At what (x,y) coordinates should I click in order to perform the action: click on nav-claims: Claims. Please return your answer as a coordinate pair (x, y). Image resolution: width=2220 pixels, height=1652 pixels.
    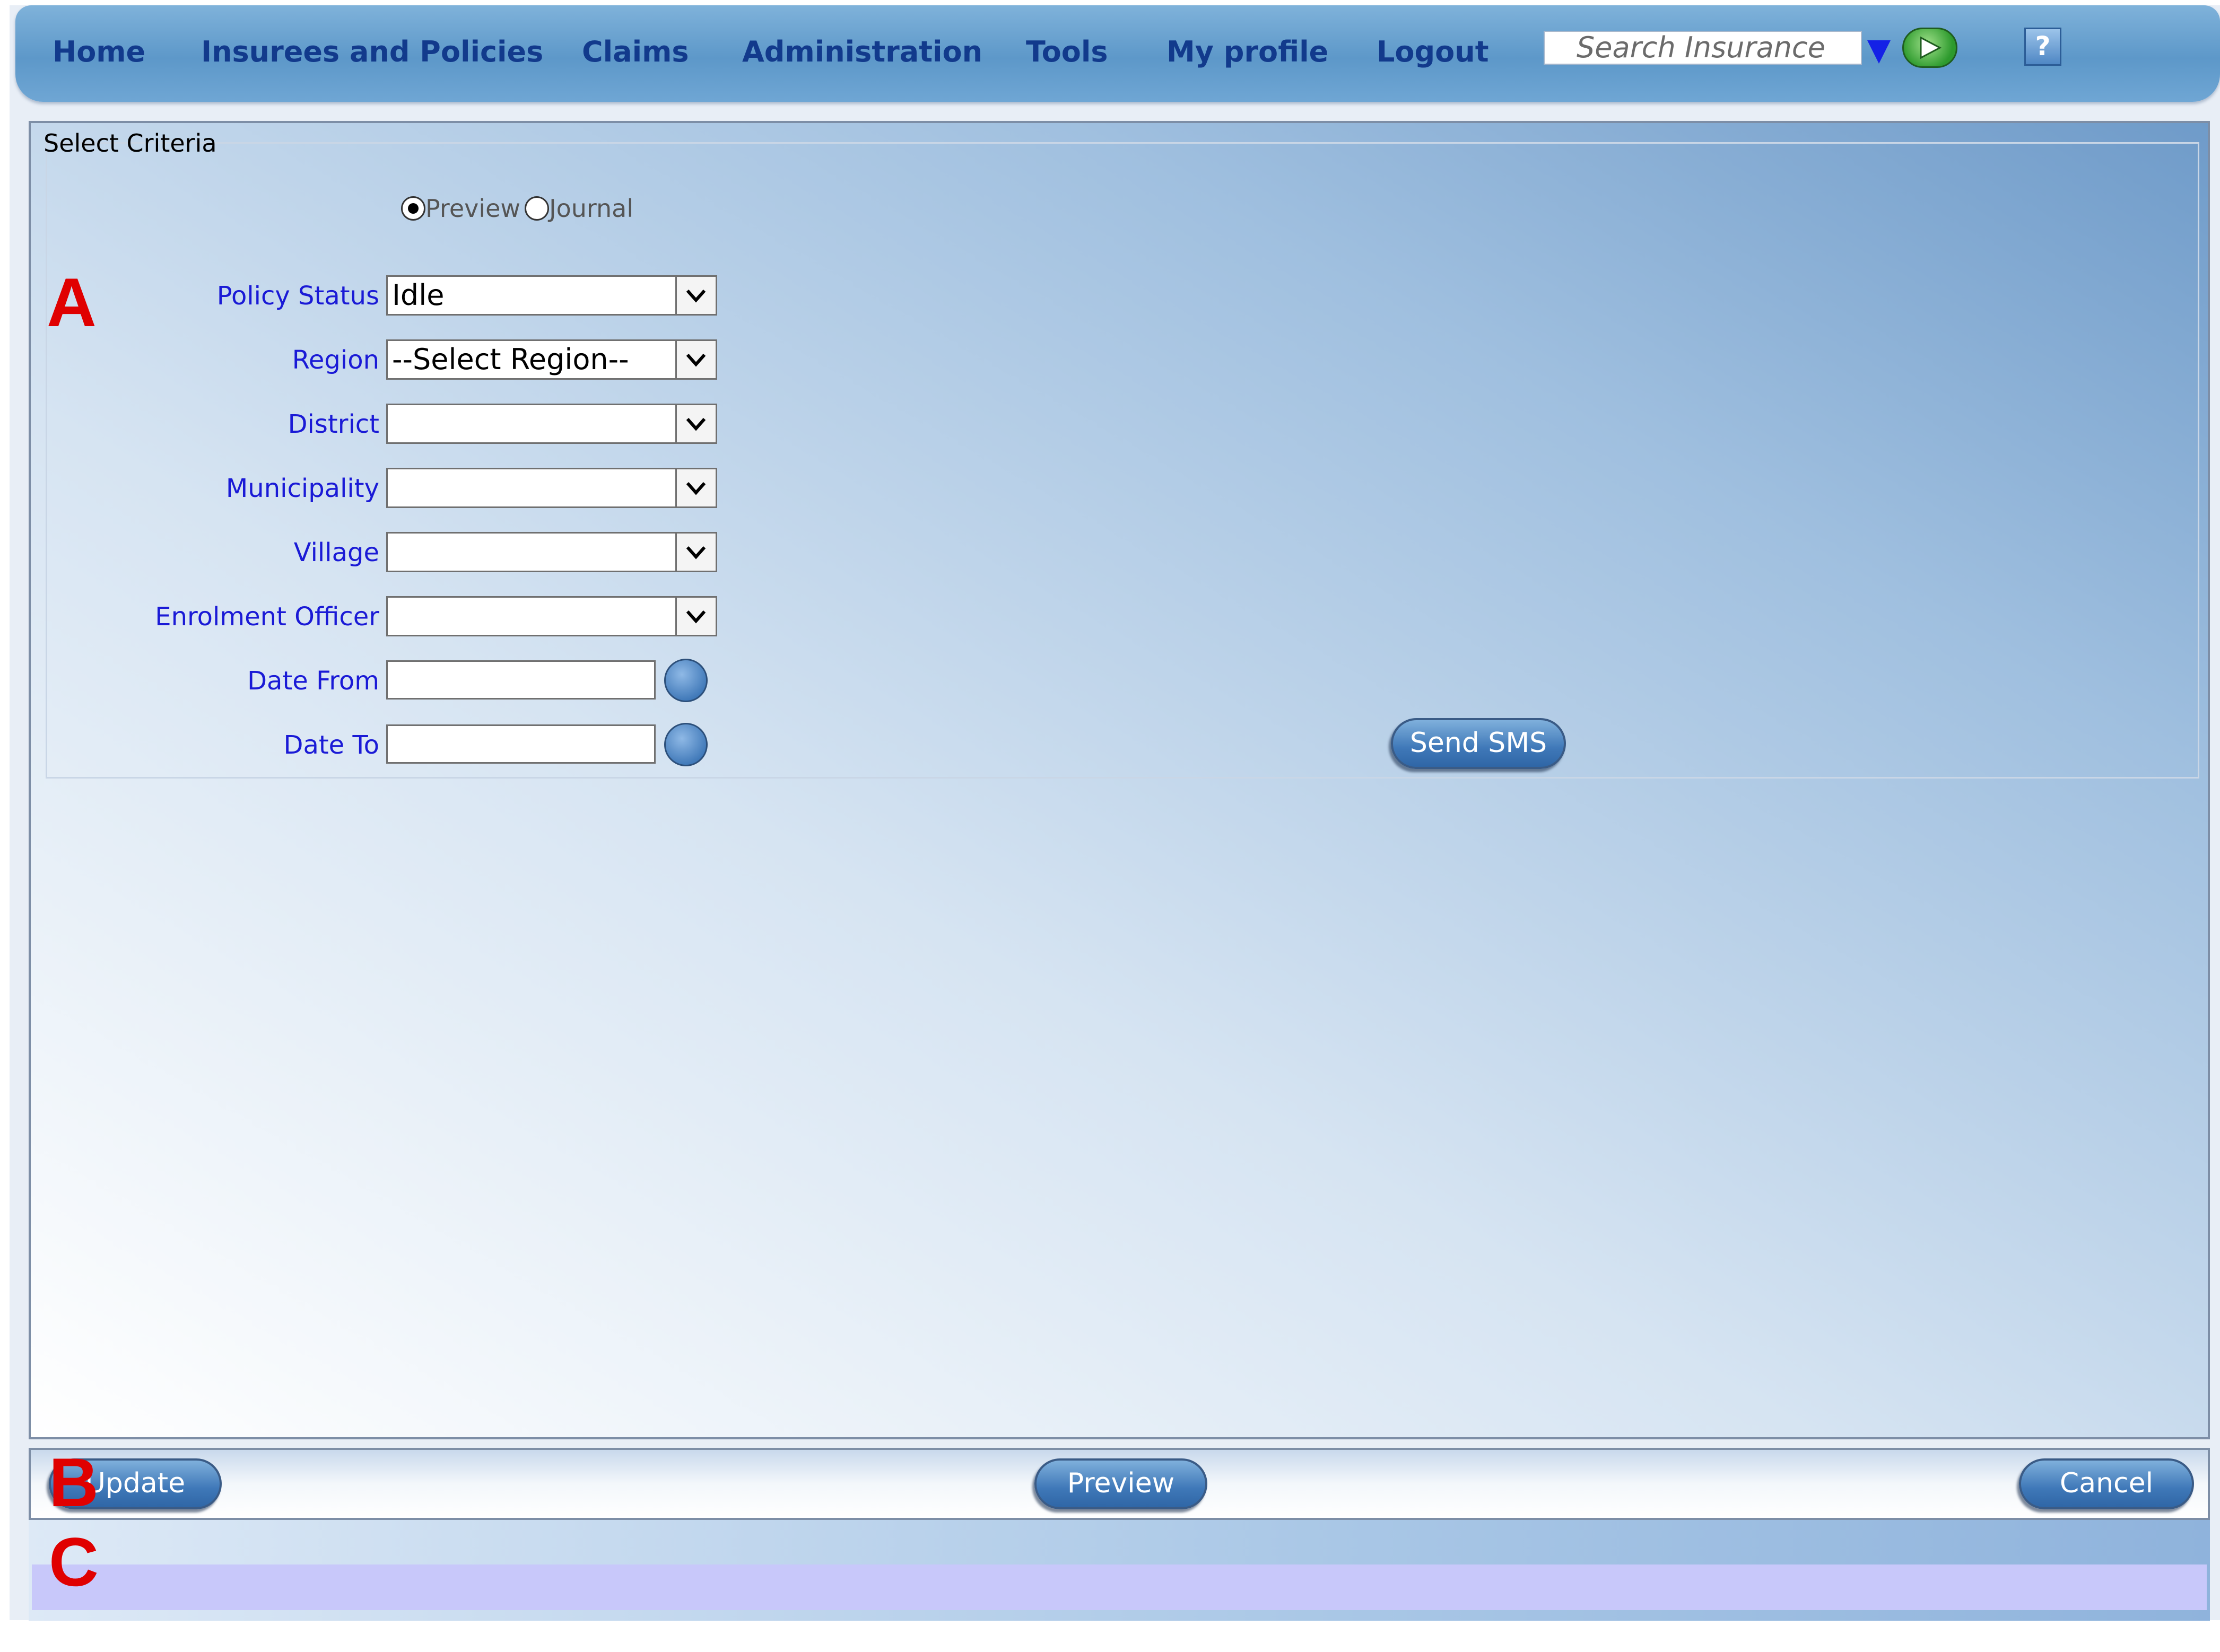
    Looking at the image, I should click on (635, 52).